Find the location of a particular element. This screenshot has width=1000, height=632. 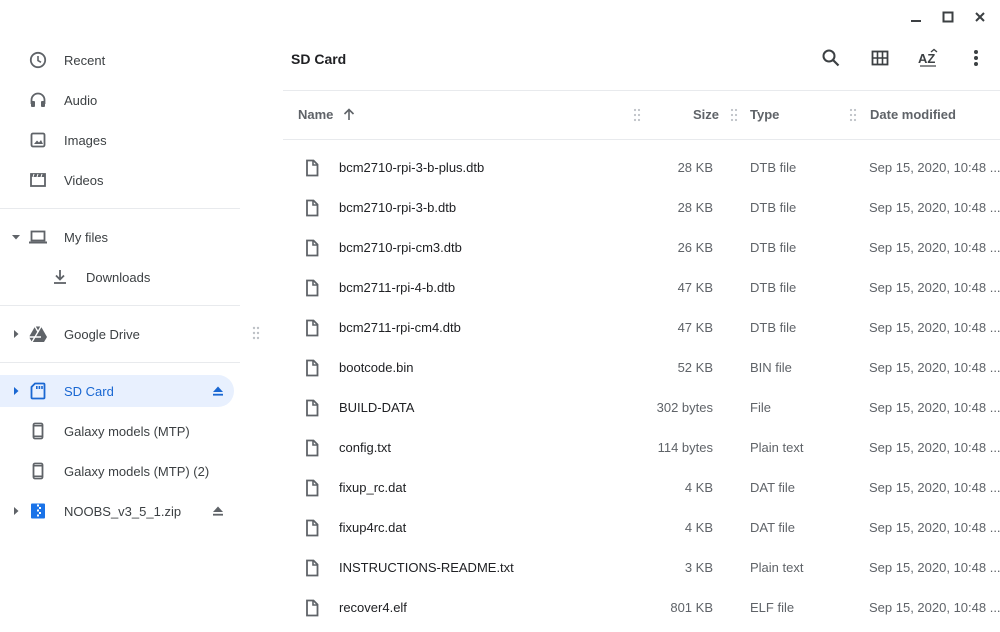

grid-view-button is located at coordinates (880, 60).